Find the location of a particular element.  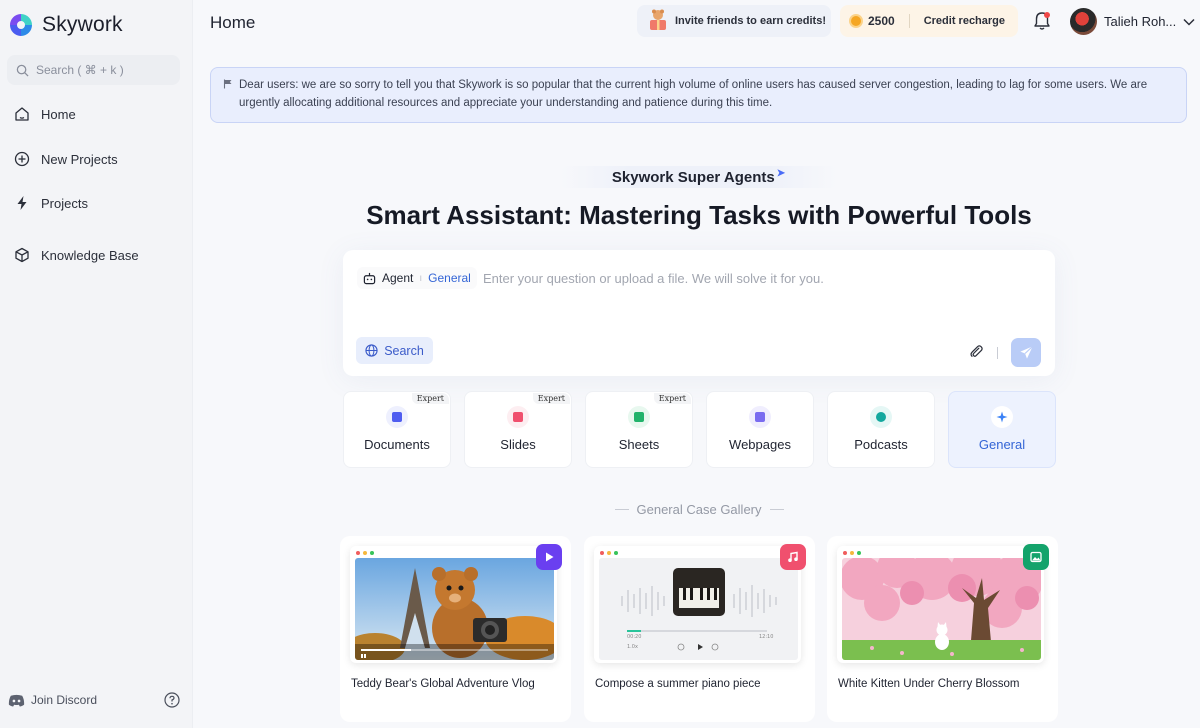

search-toggle-label: Search is located at coordinates (404, 350).